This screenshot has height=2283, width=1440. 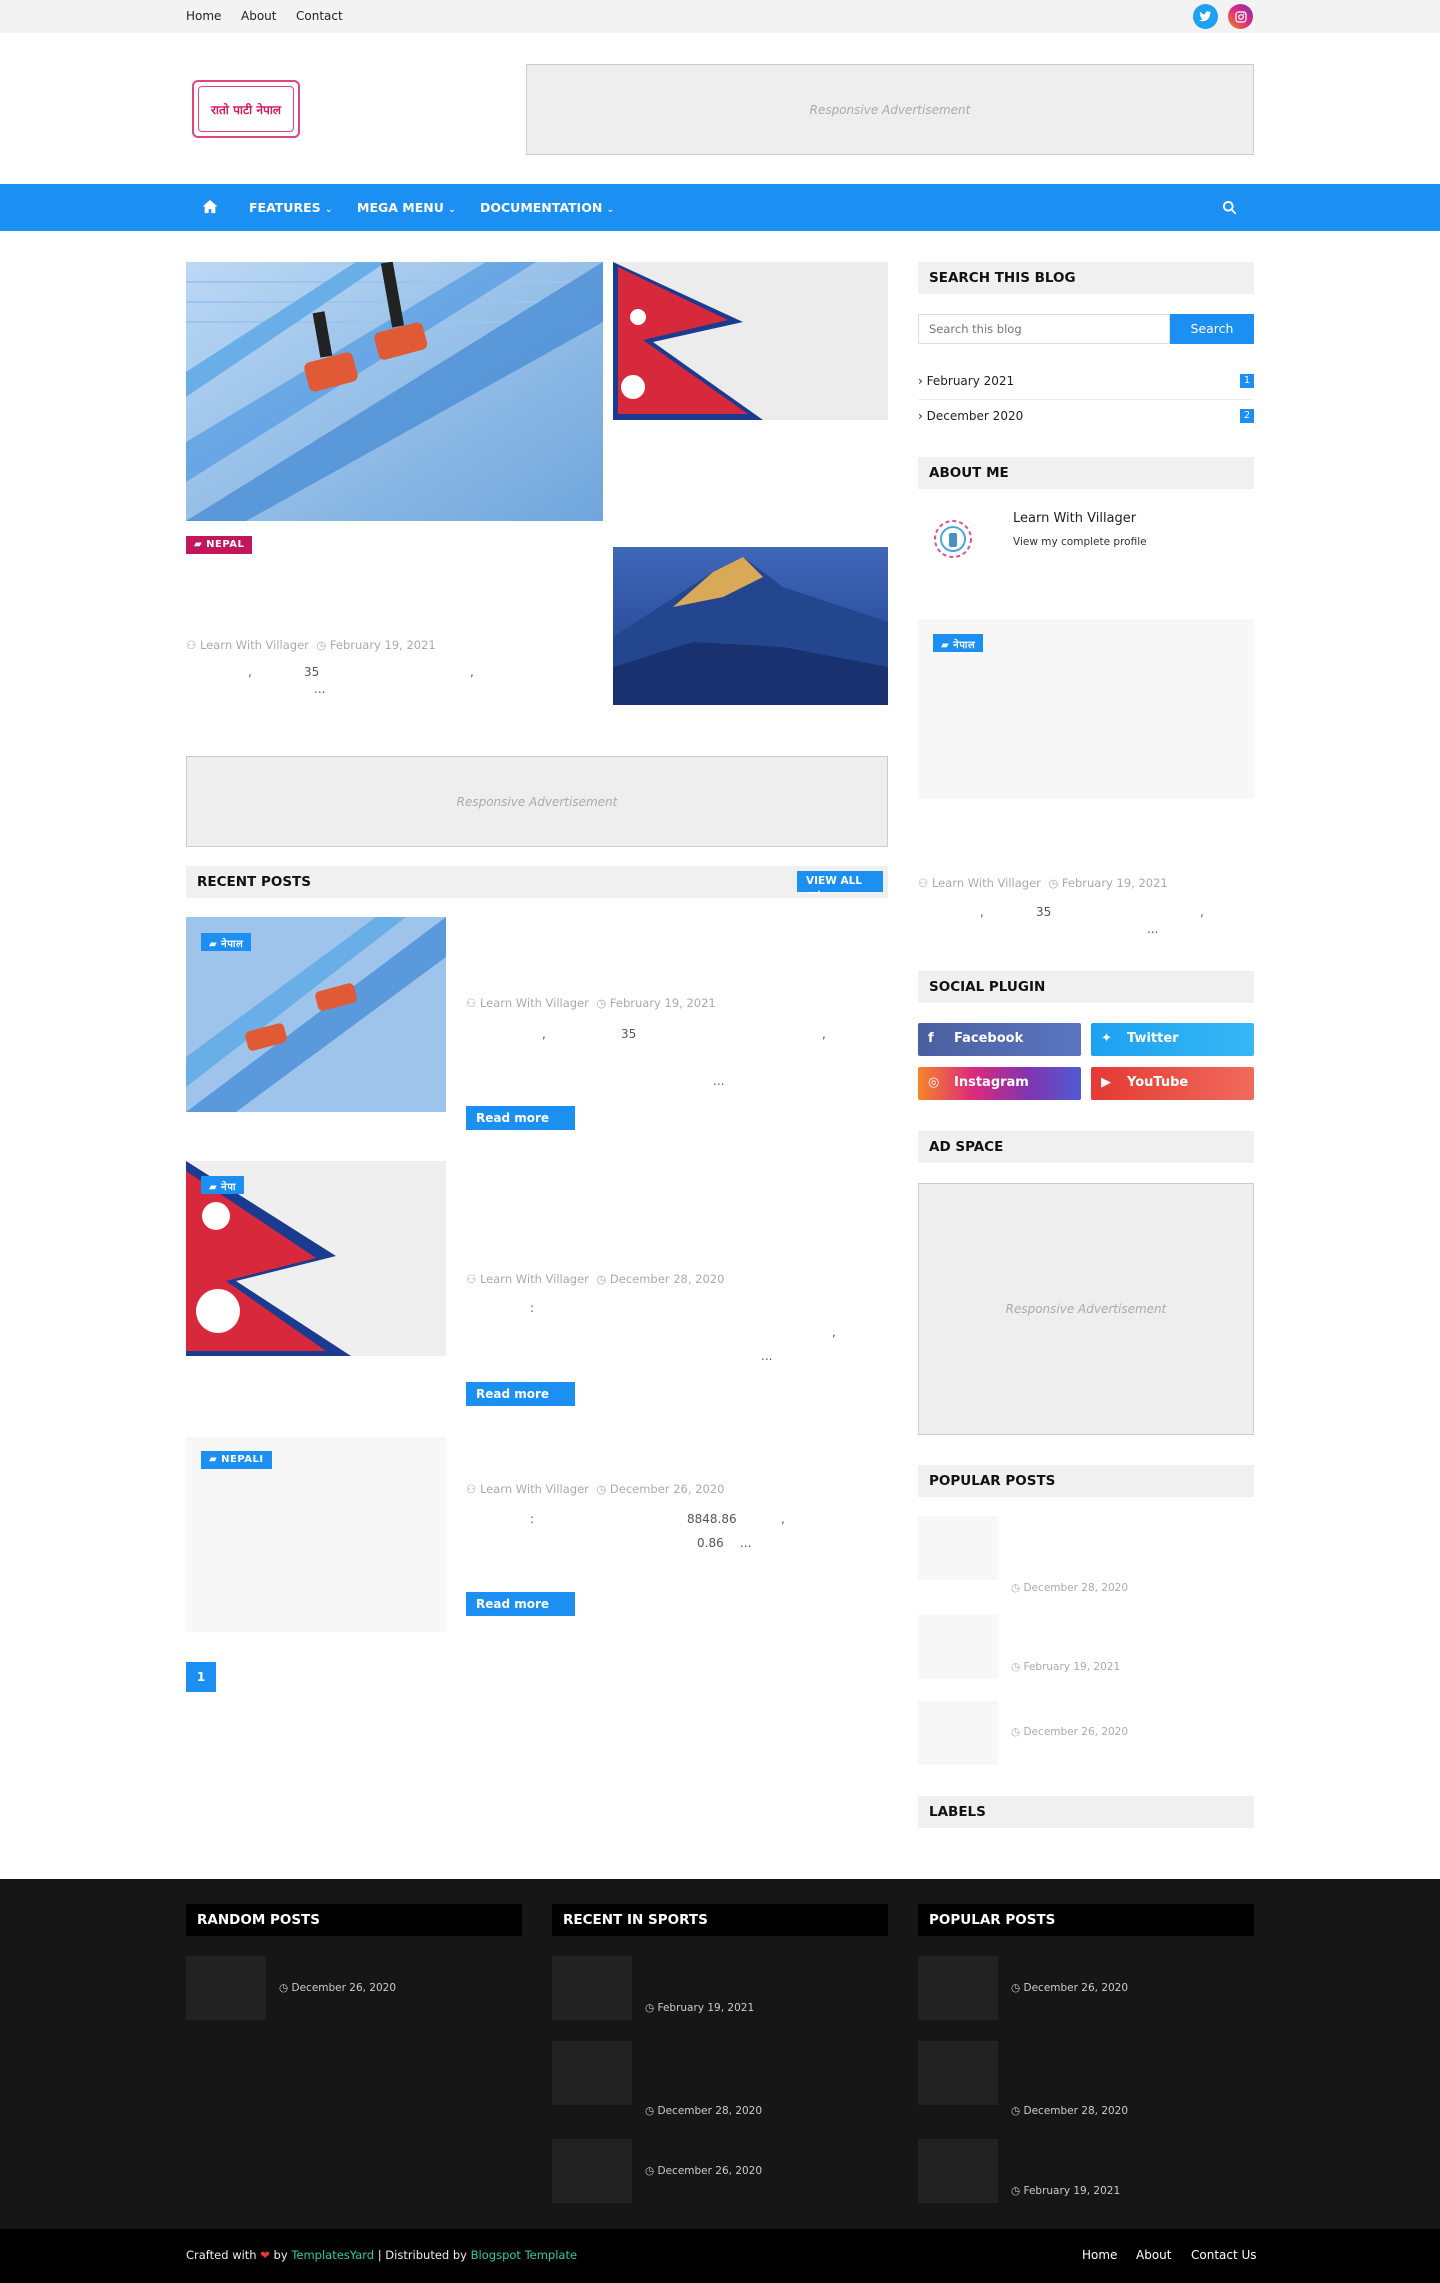 What do you see at coordinates (547, 207) in the screenshot?
I see `nav-documentation: DOCUMENTATION ⌄` at bounding box center [547, 207].